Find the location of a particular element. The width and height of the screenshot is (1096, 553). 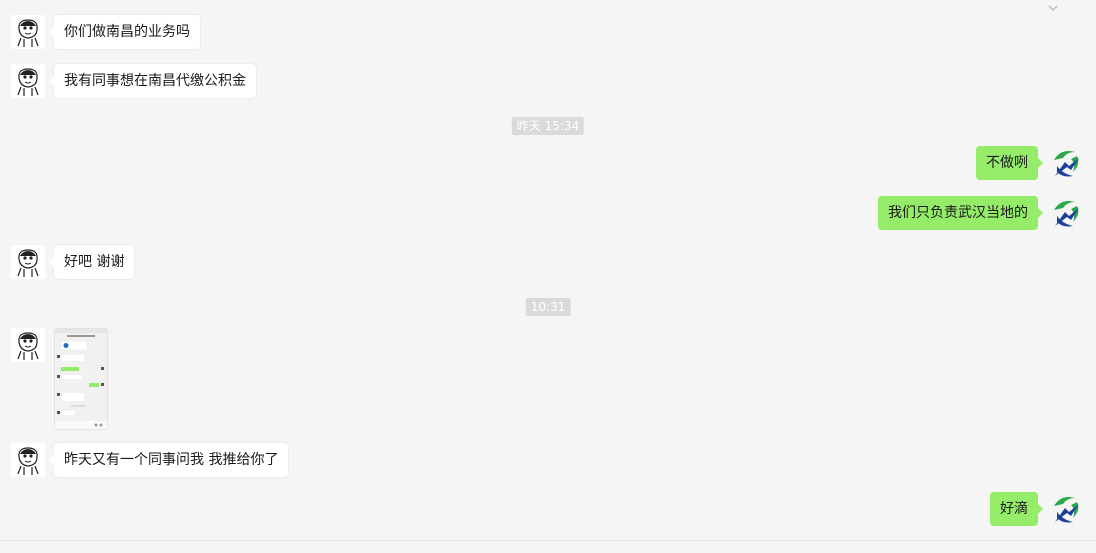

message-row: 昨天又有一个同事问我 我推给你了 is located at coordinates (548, 460).